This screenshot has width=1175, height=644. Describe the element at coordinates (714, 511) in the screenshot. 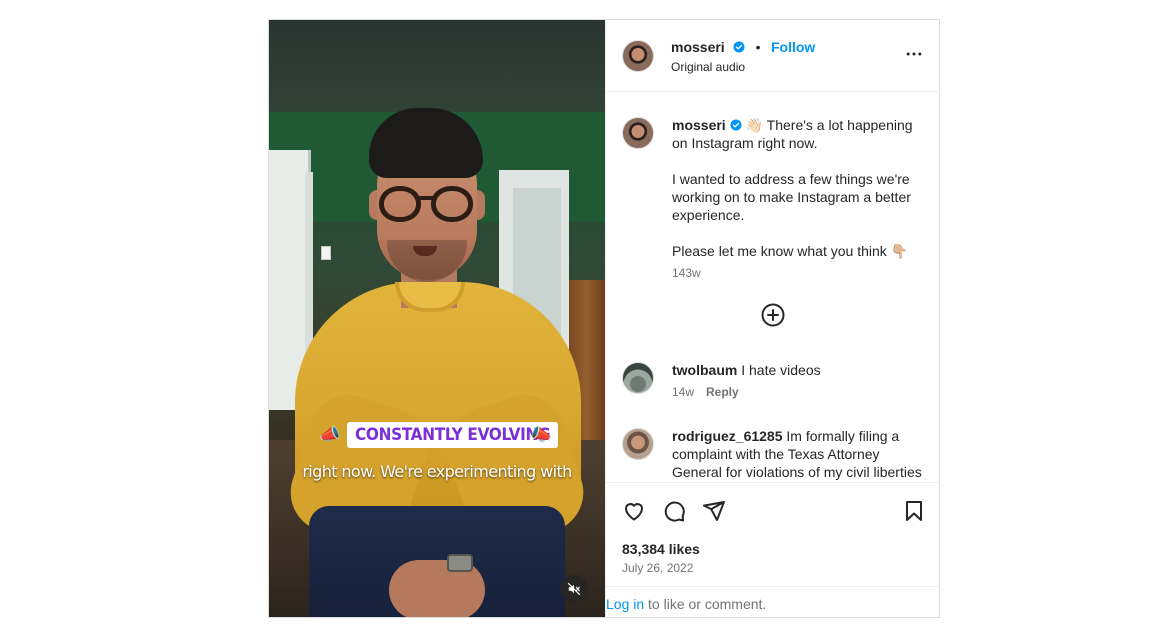

I see `share-icon` at that location.